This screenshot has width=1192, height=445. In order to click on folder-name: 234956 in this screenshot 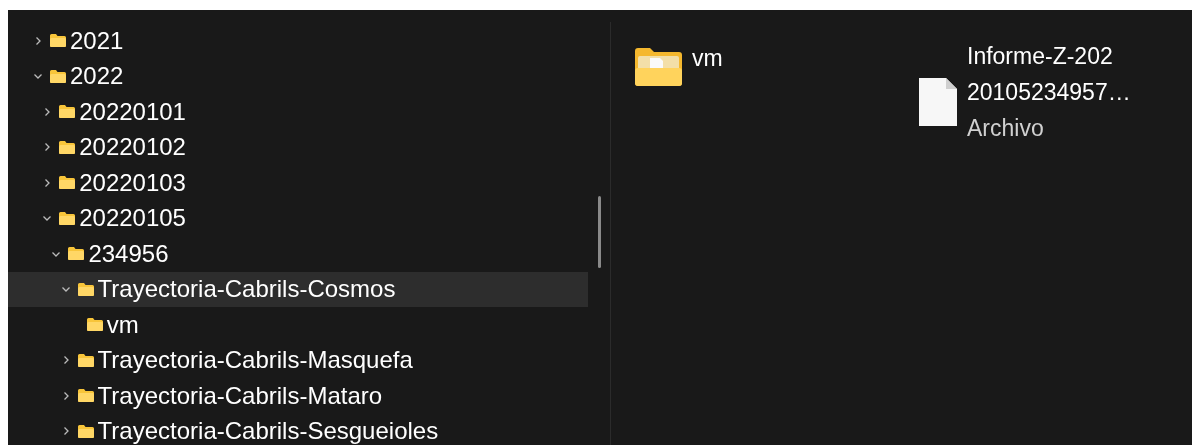, I will do `click(128, 253)`.